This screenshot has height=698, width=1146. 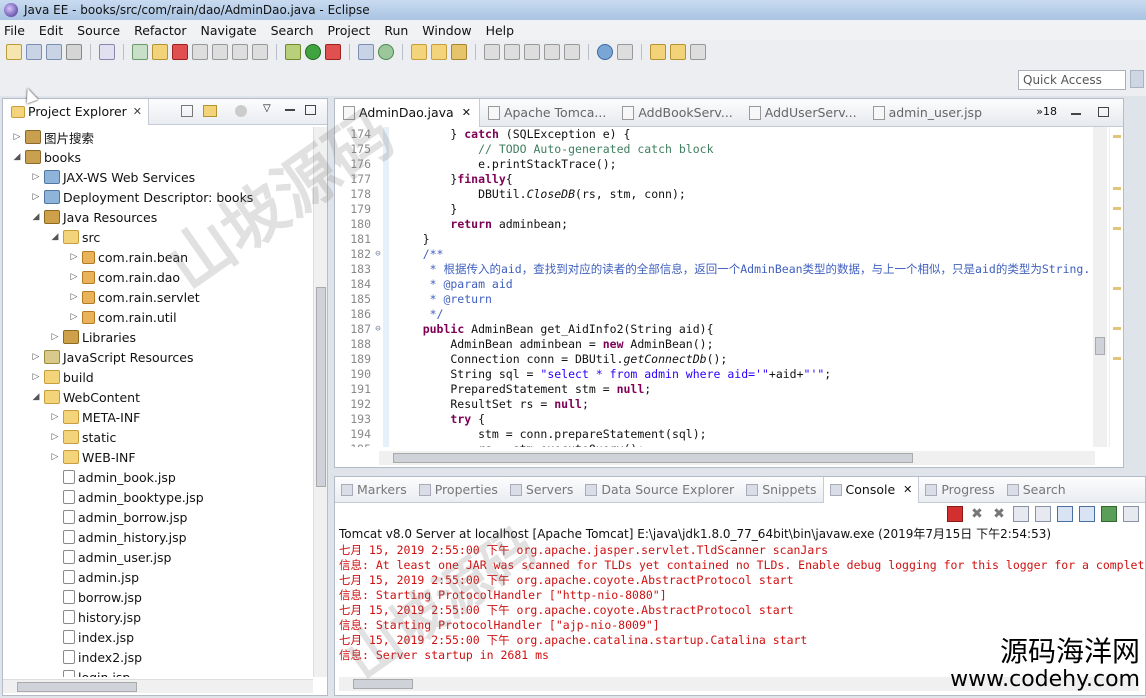 What do you see at coordinates (313, 52) in the screenshot?
I see `run-icon` at bounding box center [313, 52].